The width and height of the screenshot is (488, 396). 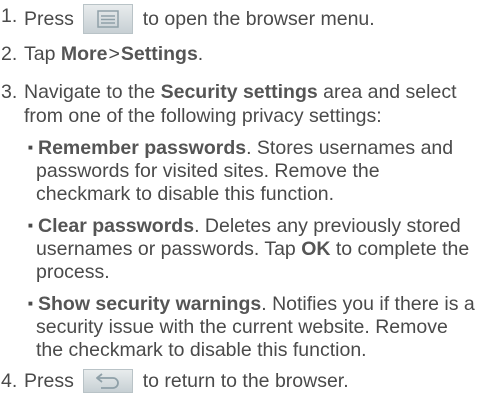 What do you see at coordinates (258, 19) in the screenshot?
I see `step-text: to open the browser menu.` at bounding box center [258, 19].